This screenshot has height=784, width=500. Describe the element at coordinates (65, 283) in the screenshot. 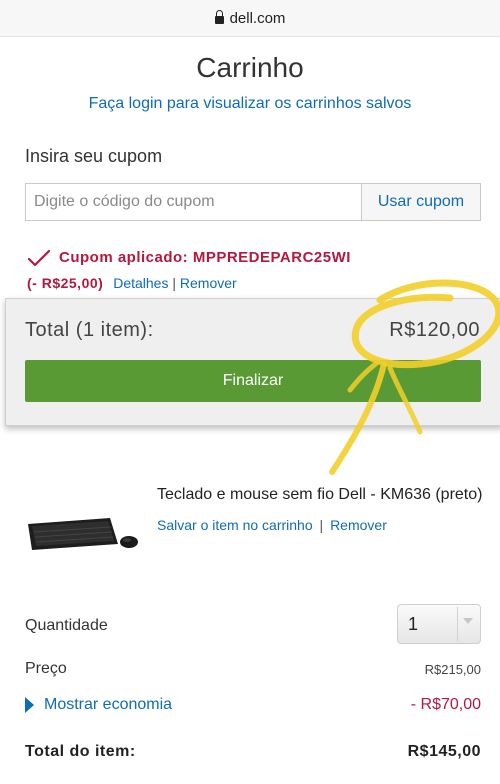

I see `coupon-discount: (- R$25,00)` at that location.